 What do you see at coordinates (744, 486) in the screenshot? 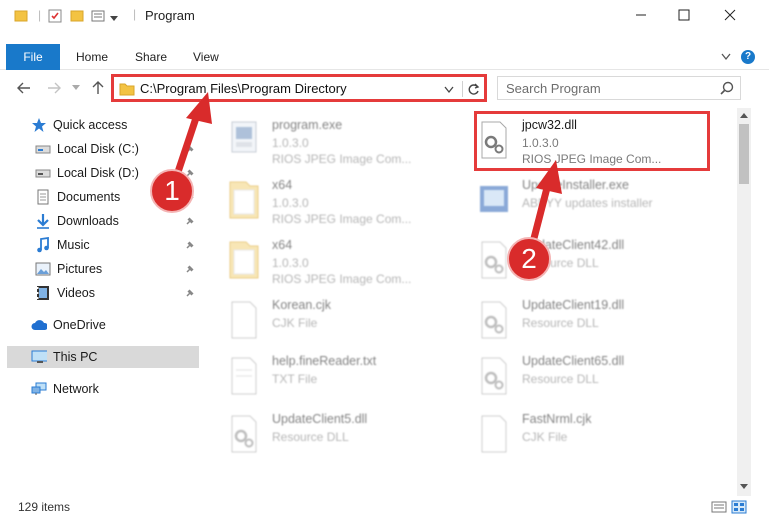
I see `scroll-down-icon` at bounding box center [744, 486].